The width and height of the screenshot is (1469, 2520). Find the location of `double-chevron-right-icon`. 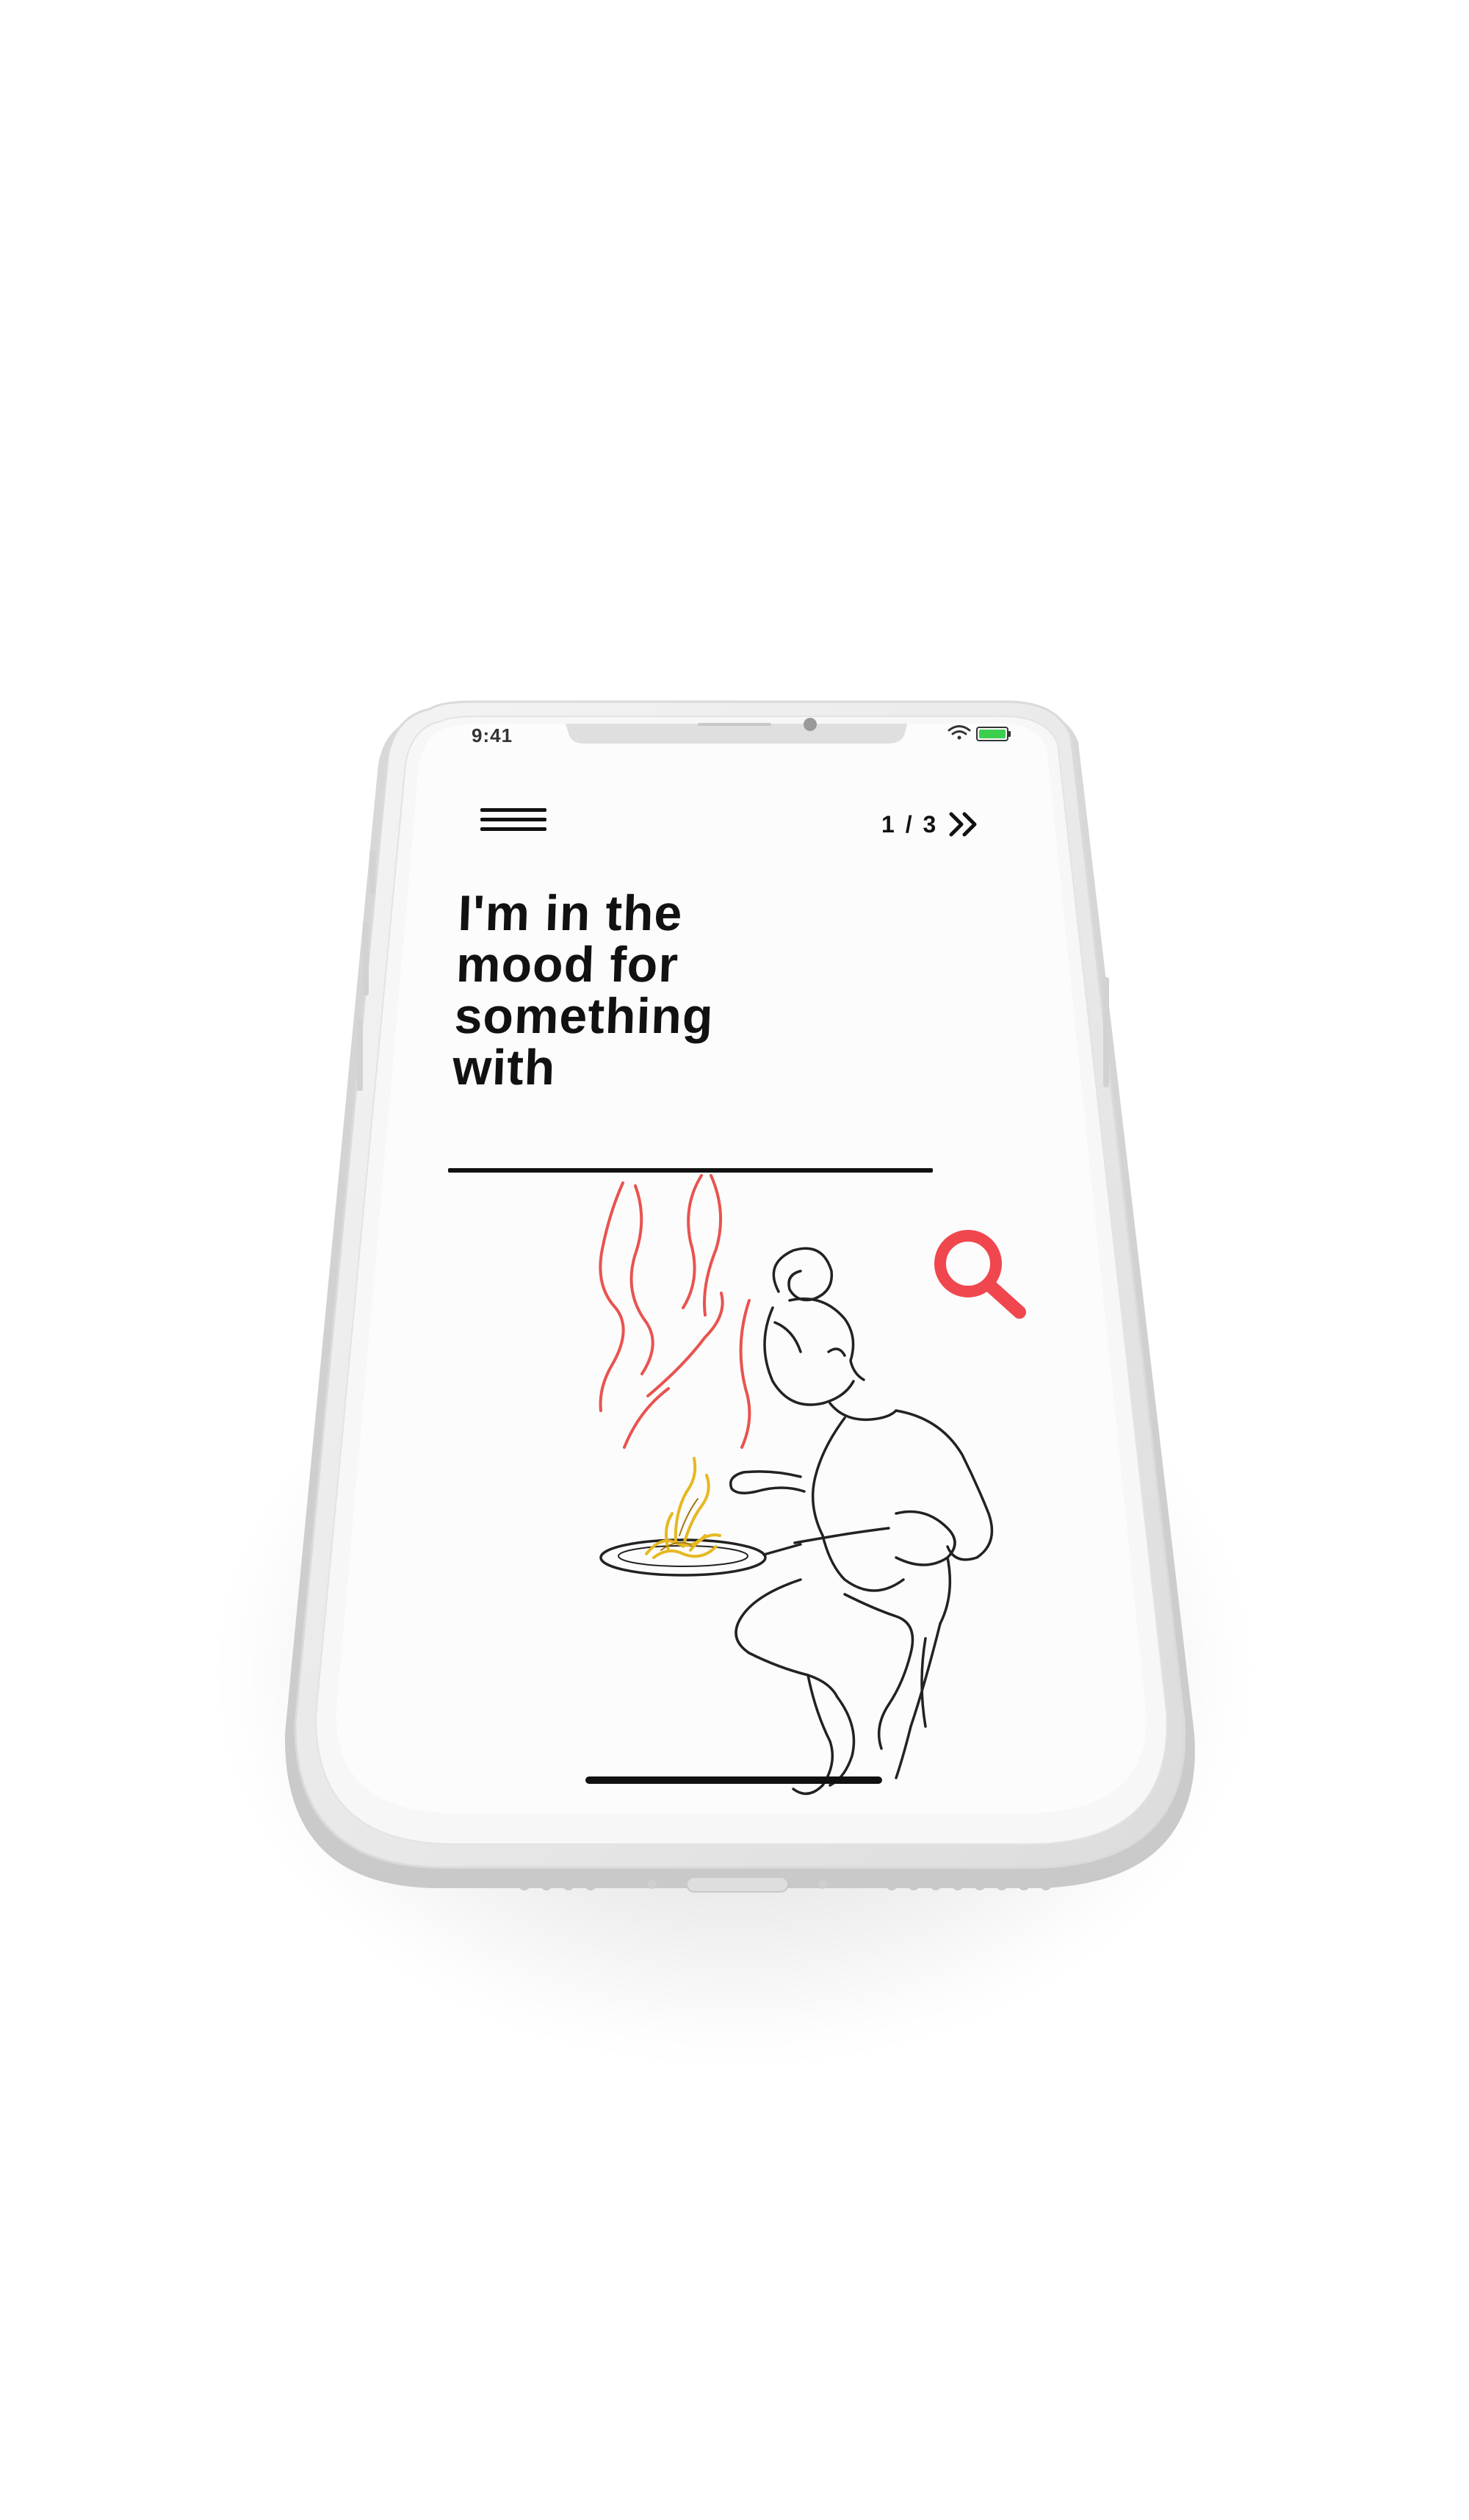

double-chevron-right-icon is located at coordinates (963, 824).